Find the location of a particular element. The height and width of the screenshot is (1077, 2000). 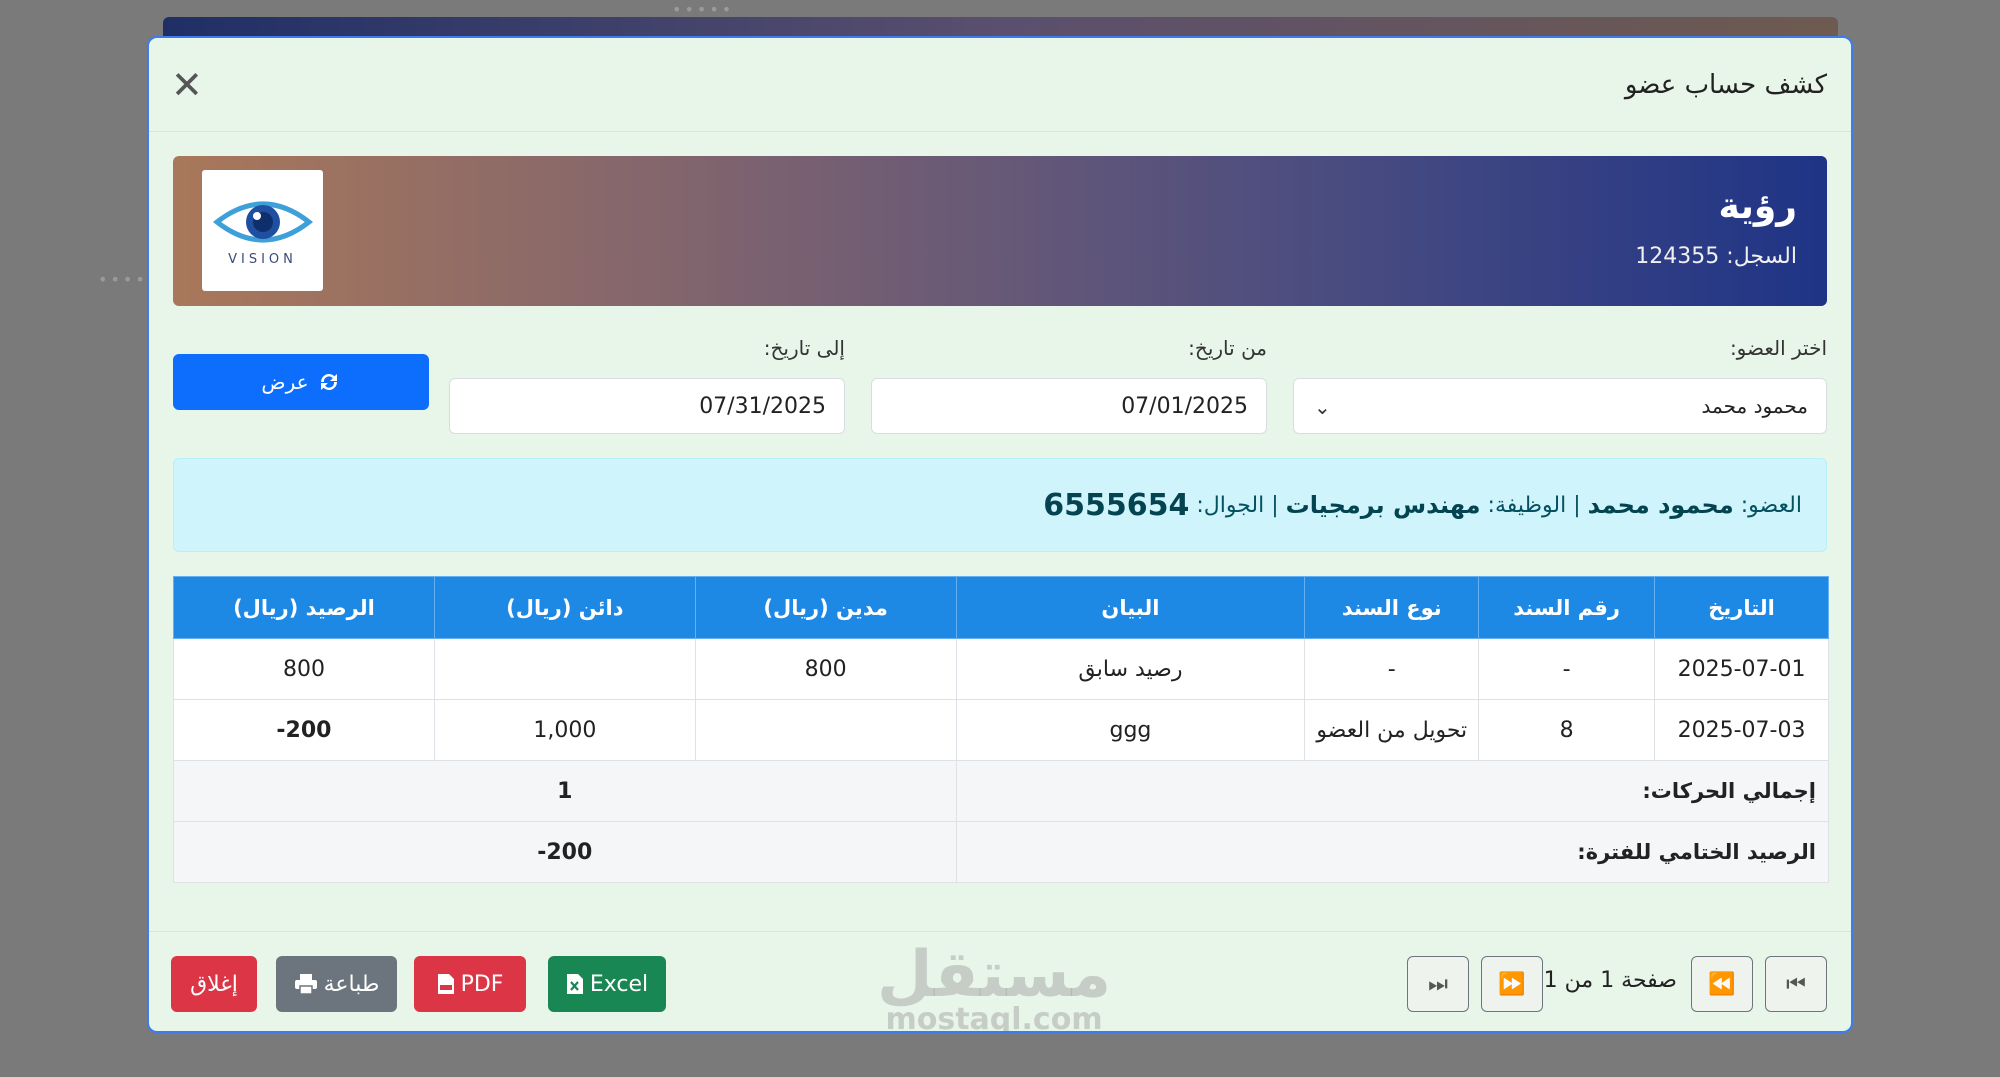

first-page-icon: ⏮ is located at coordinates (1796, 984).